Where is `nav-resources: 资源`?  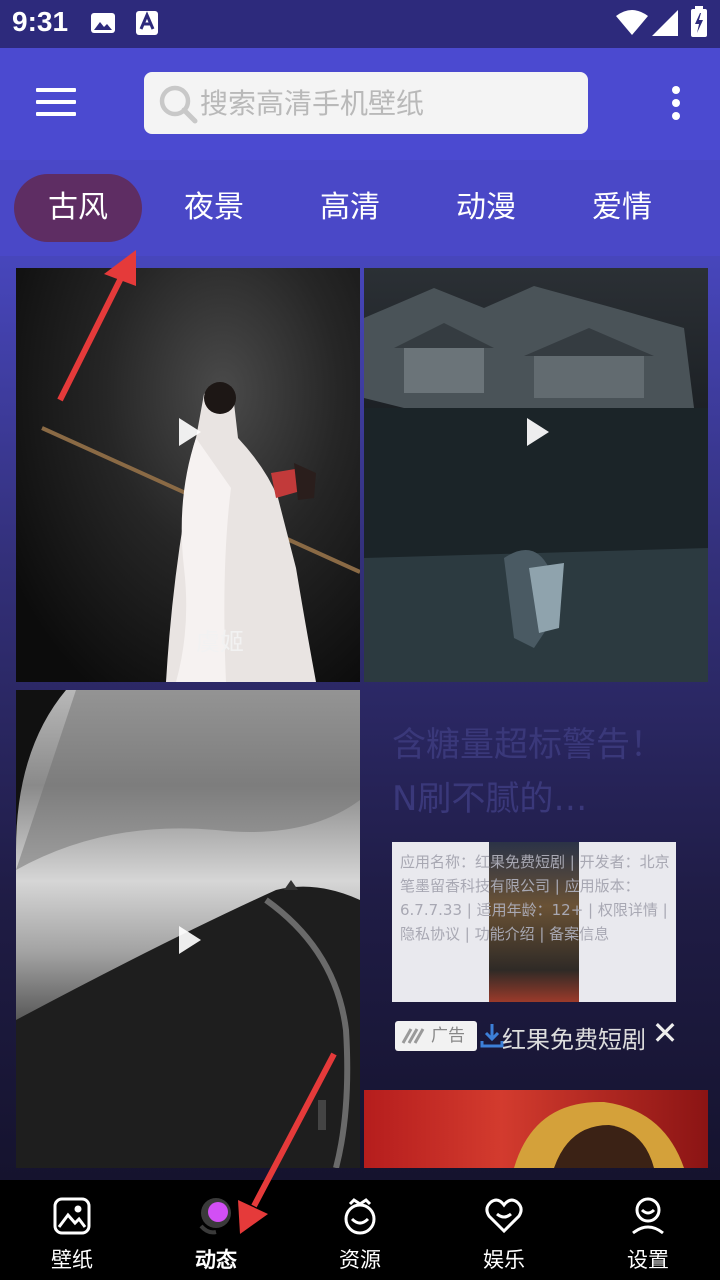 nav-resources: 资源 is located at coordinates (360, 1230).